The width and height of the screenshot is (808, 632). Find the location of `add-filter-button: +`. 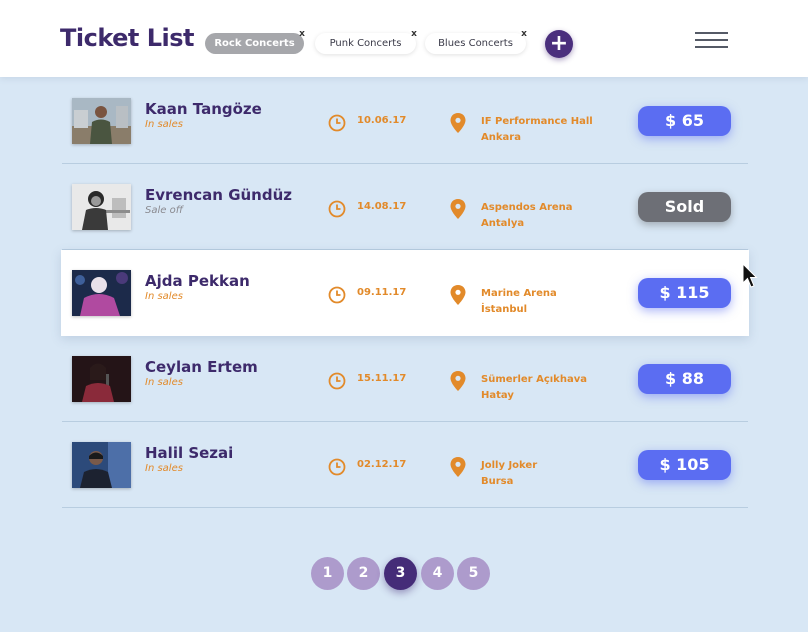

add-filter-button: + is located at coordinates (559, 44).